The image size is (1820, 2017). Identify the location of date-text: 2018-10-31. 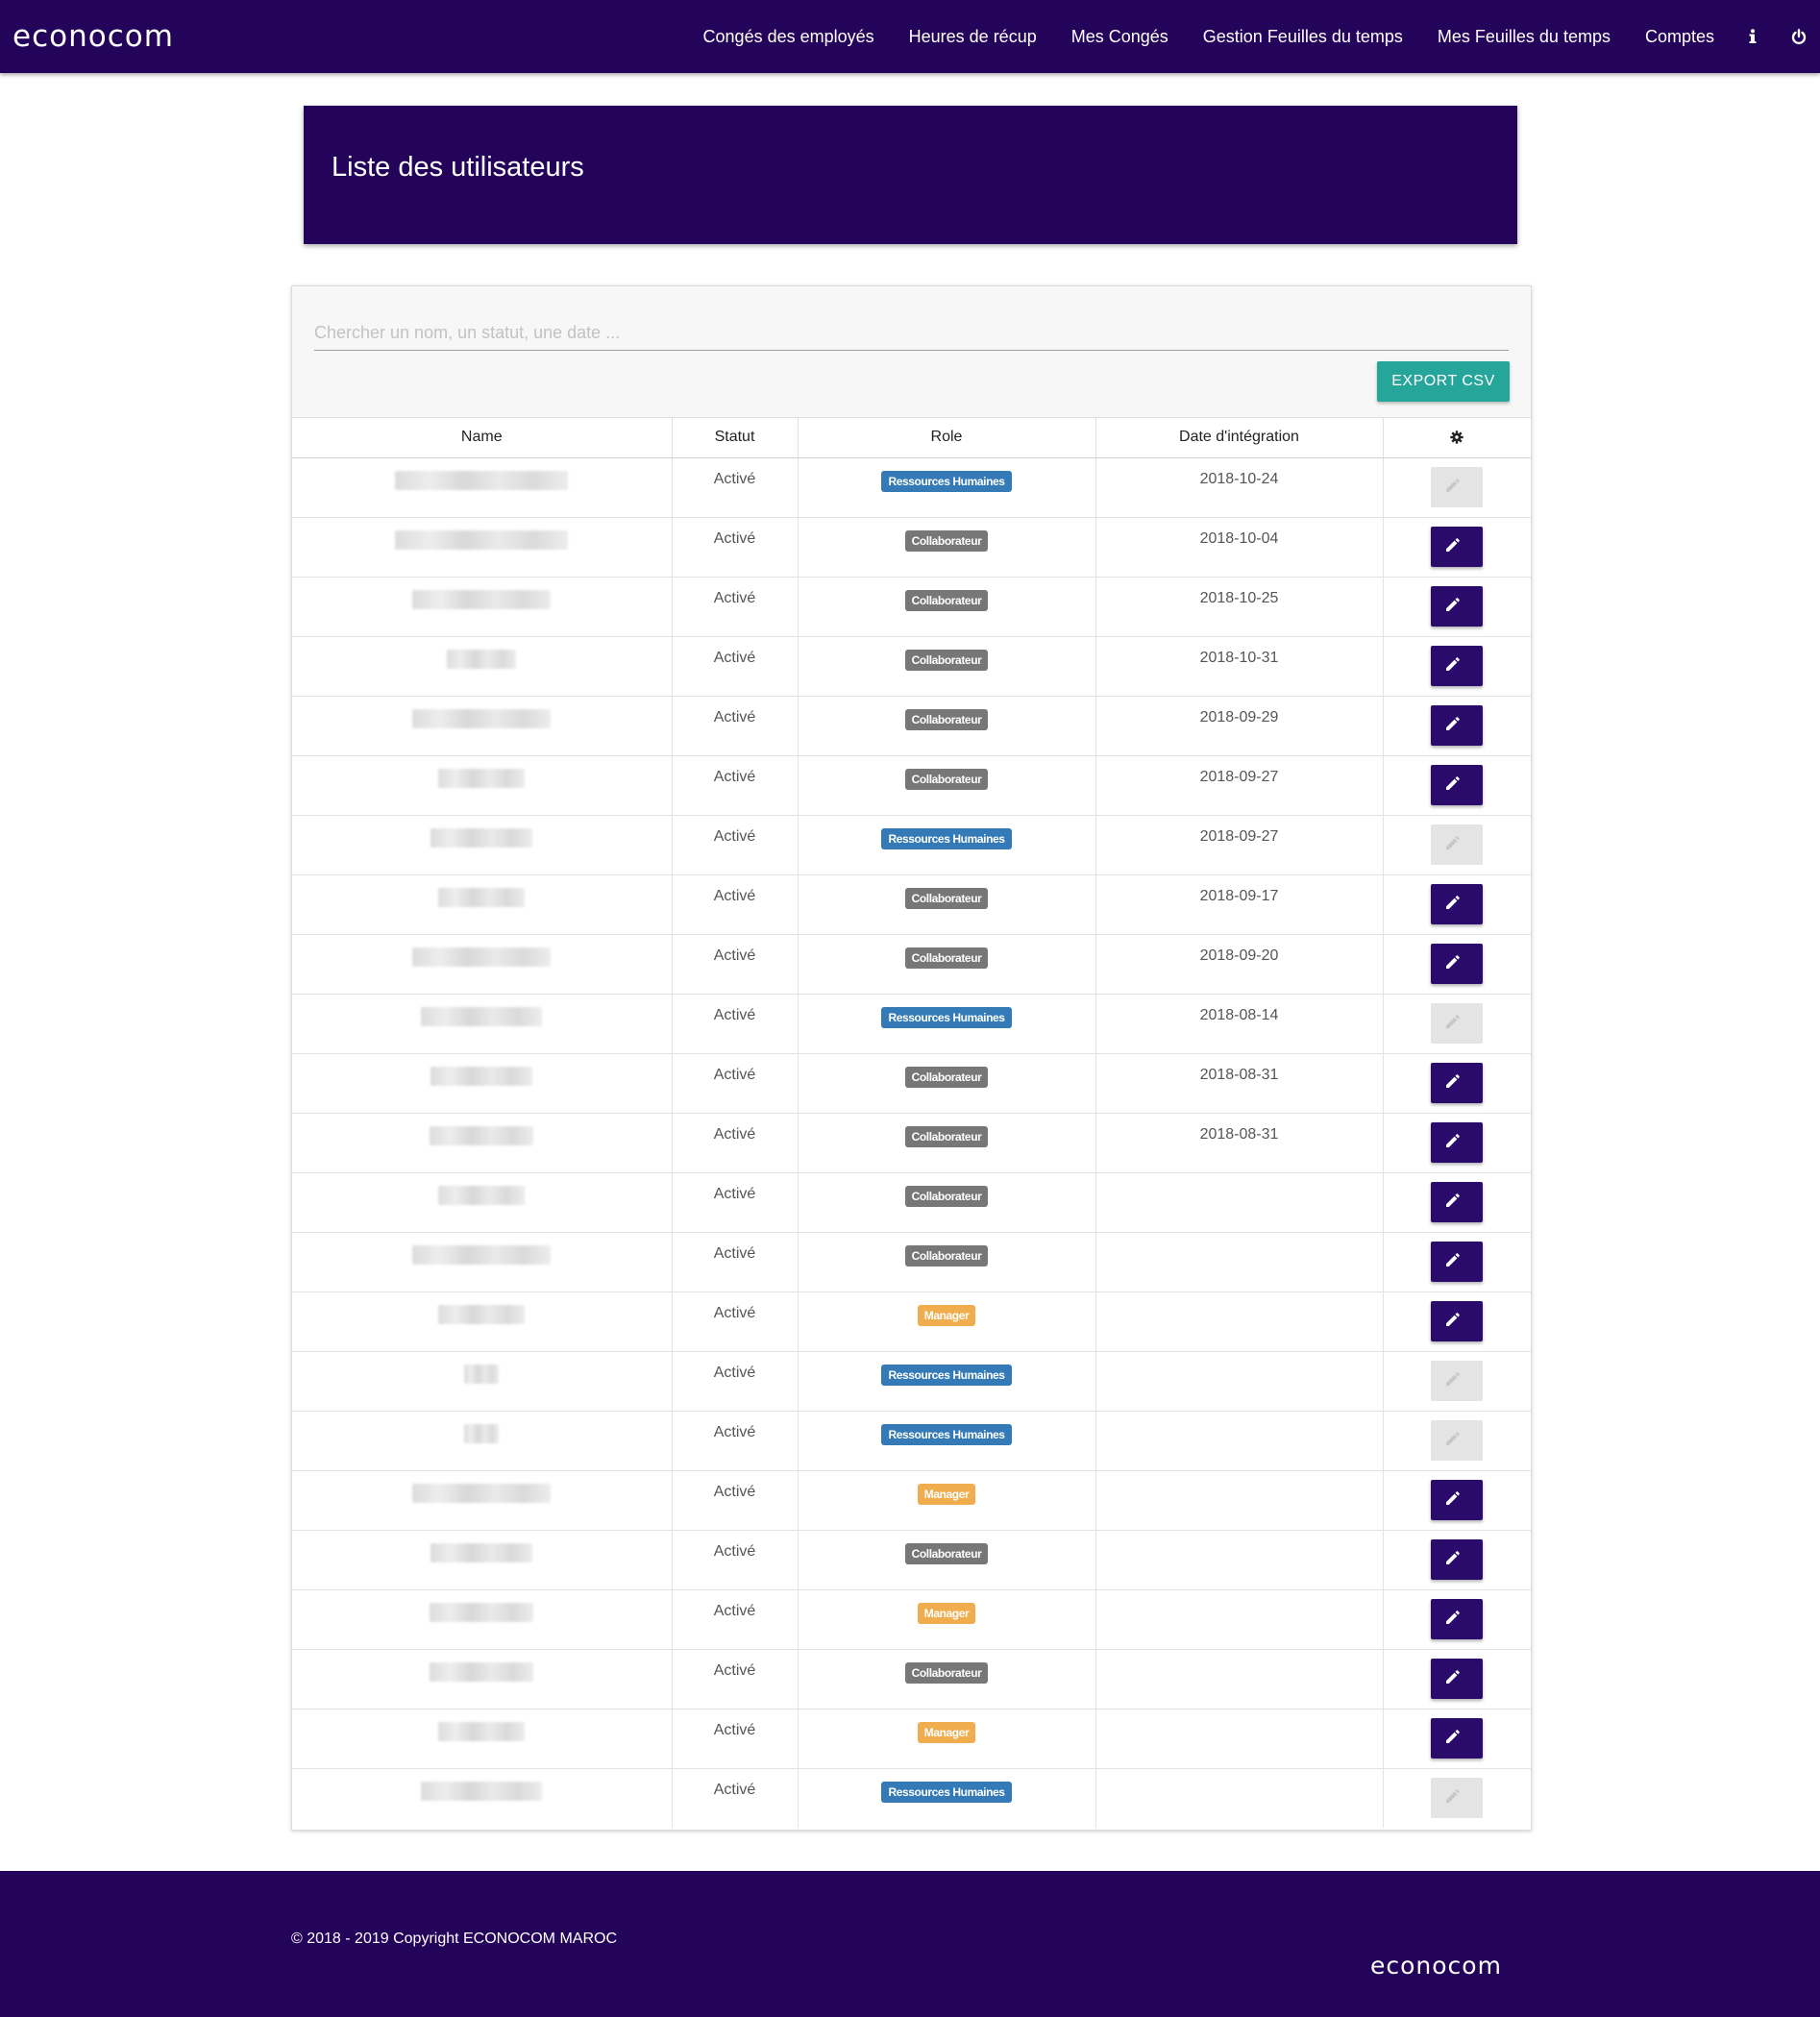
(1239, 658).